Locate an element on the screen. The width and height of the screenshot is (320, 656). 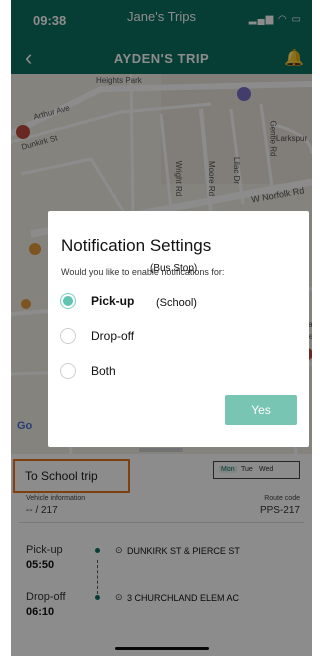
bus-stop-annotation: (Bus Stop) is located at coordinates (174, 268).